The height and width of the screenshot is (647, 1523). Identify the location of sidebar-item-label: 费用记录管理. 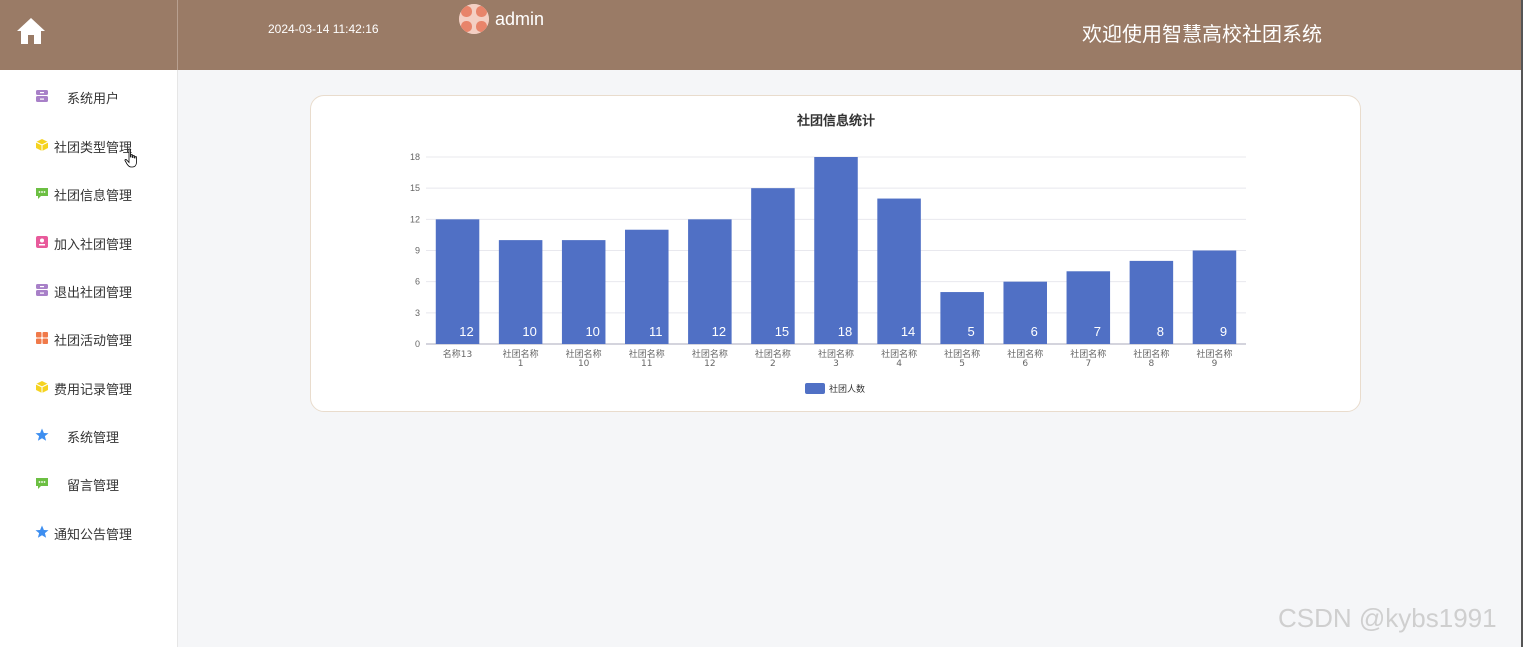
(93, 390).